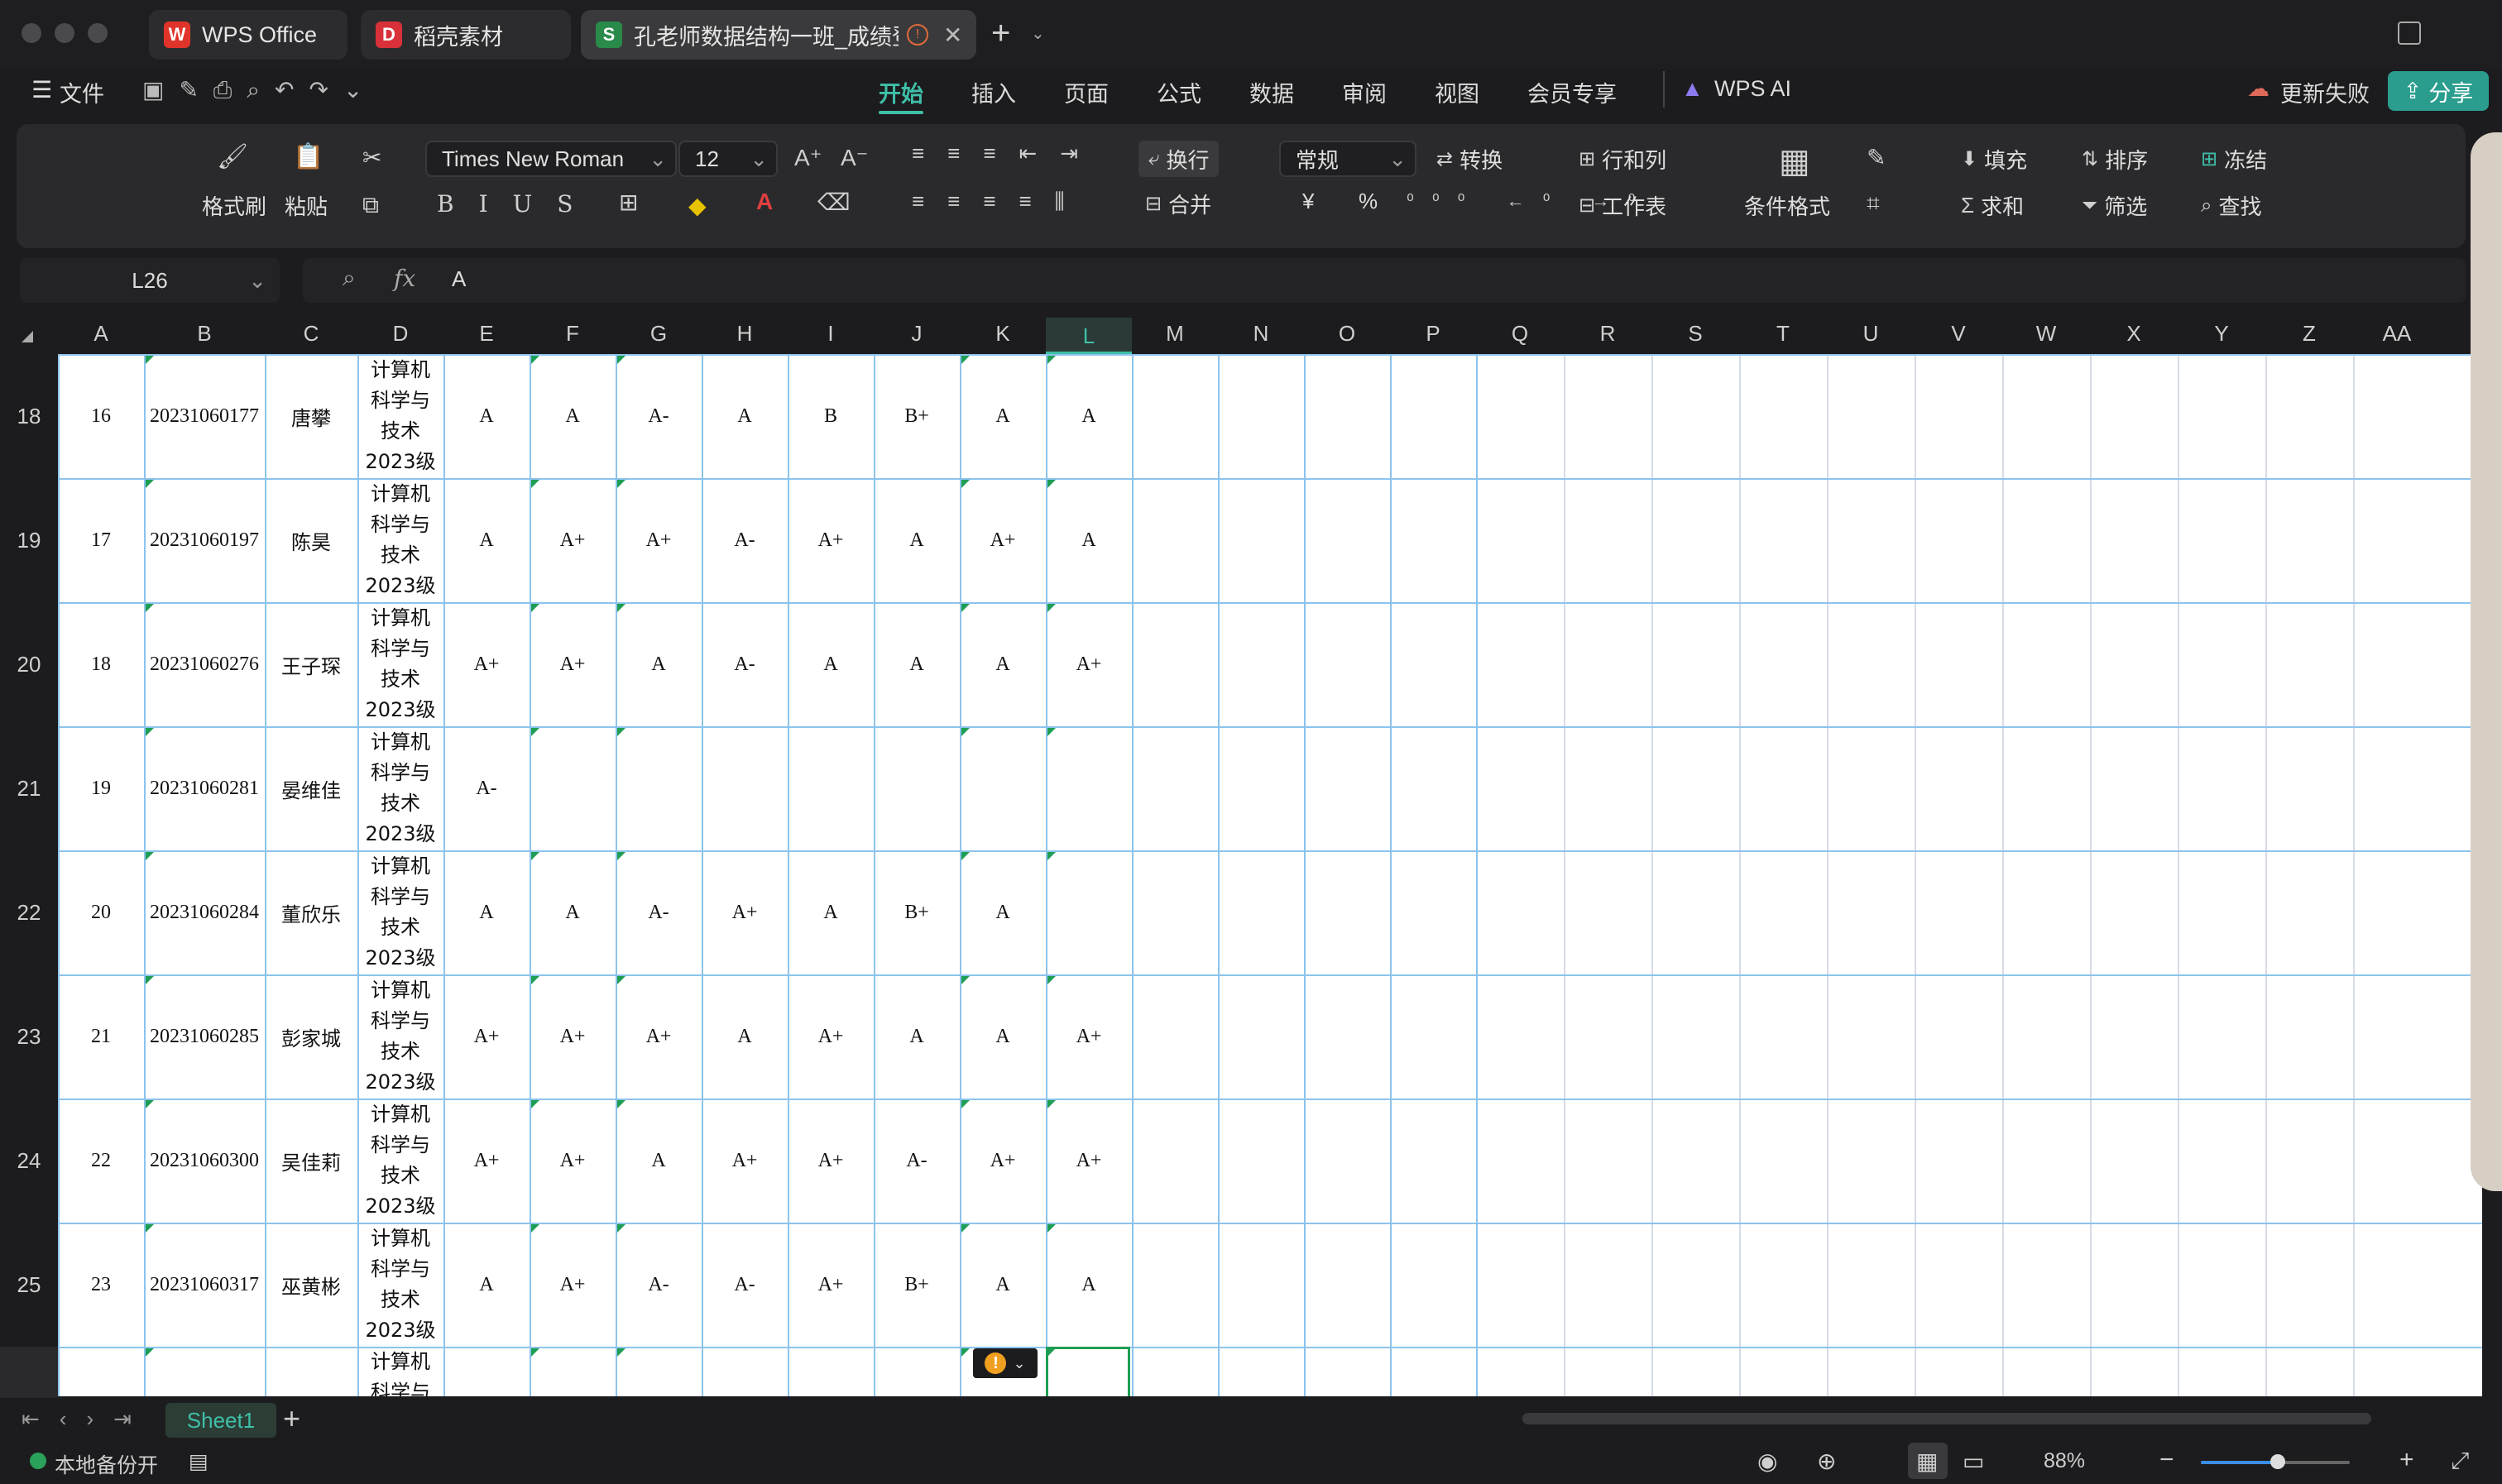 The height and width of the screenshot is (1484, 2502). Describe the element at coordinates (1089, 336) in the screenshot. I see `column-header-l: L` at that location.